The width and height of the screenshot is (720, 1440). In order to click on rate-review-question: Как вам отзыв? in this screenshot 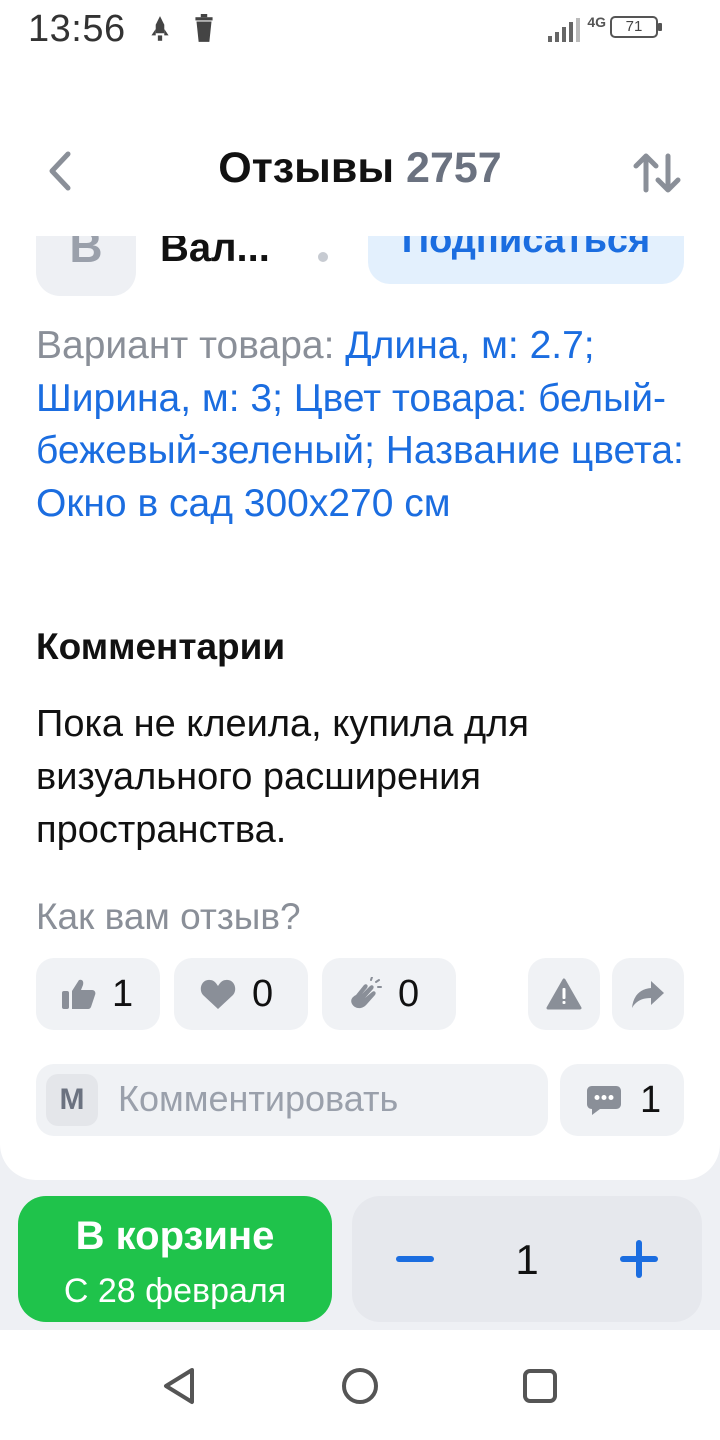, I will do `click(168, 916)`.